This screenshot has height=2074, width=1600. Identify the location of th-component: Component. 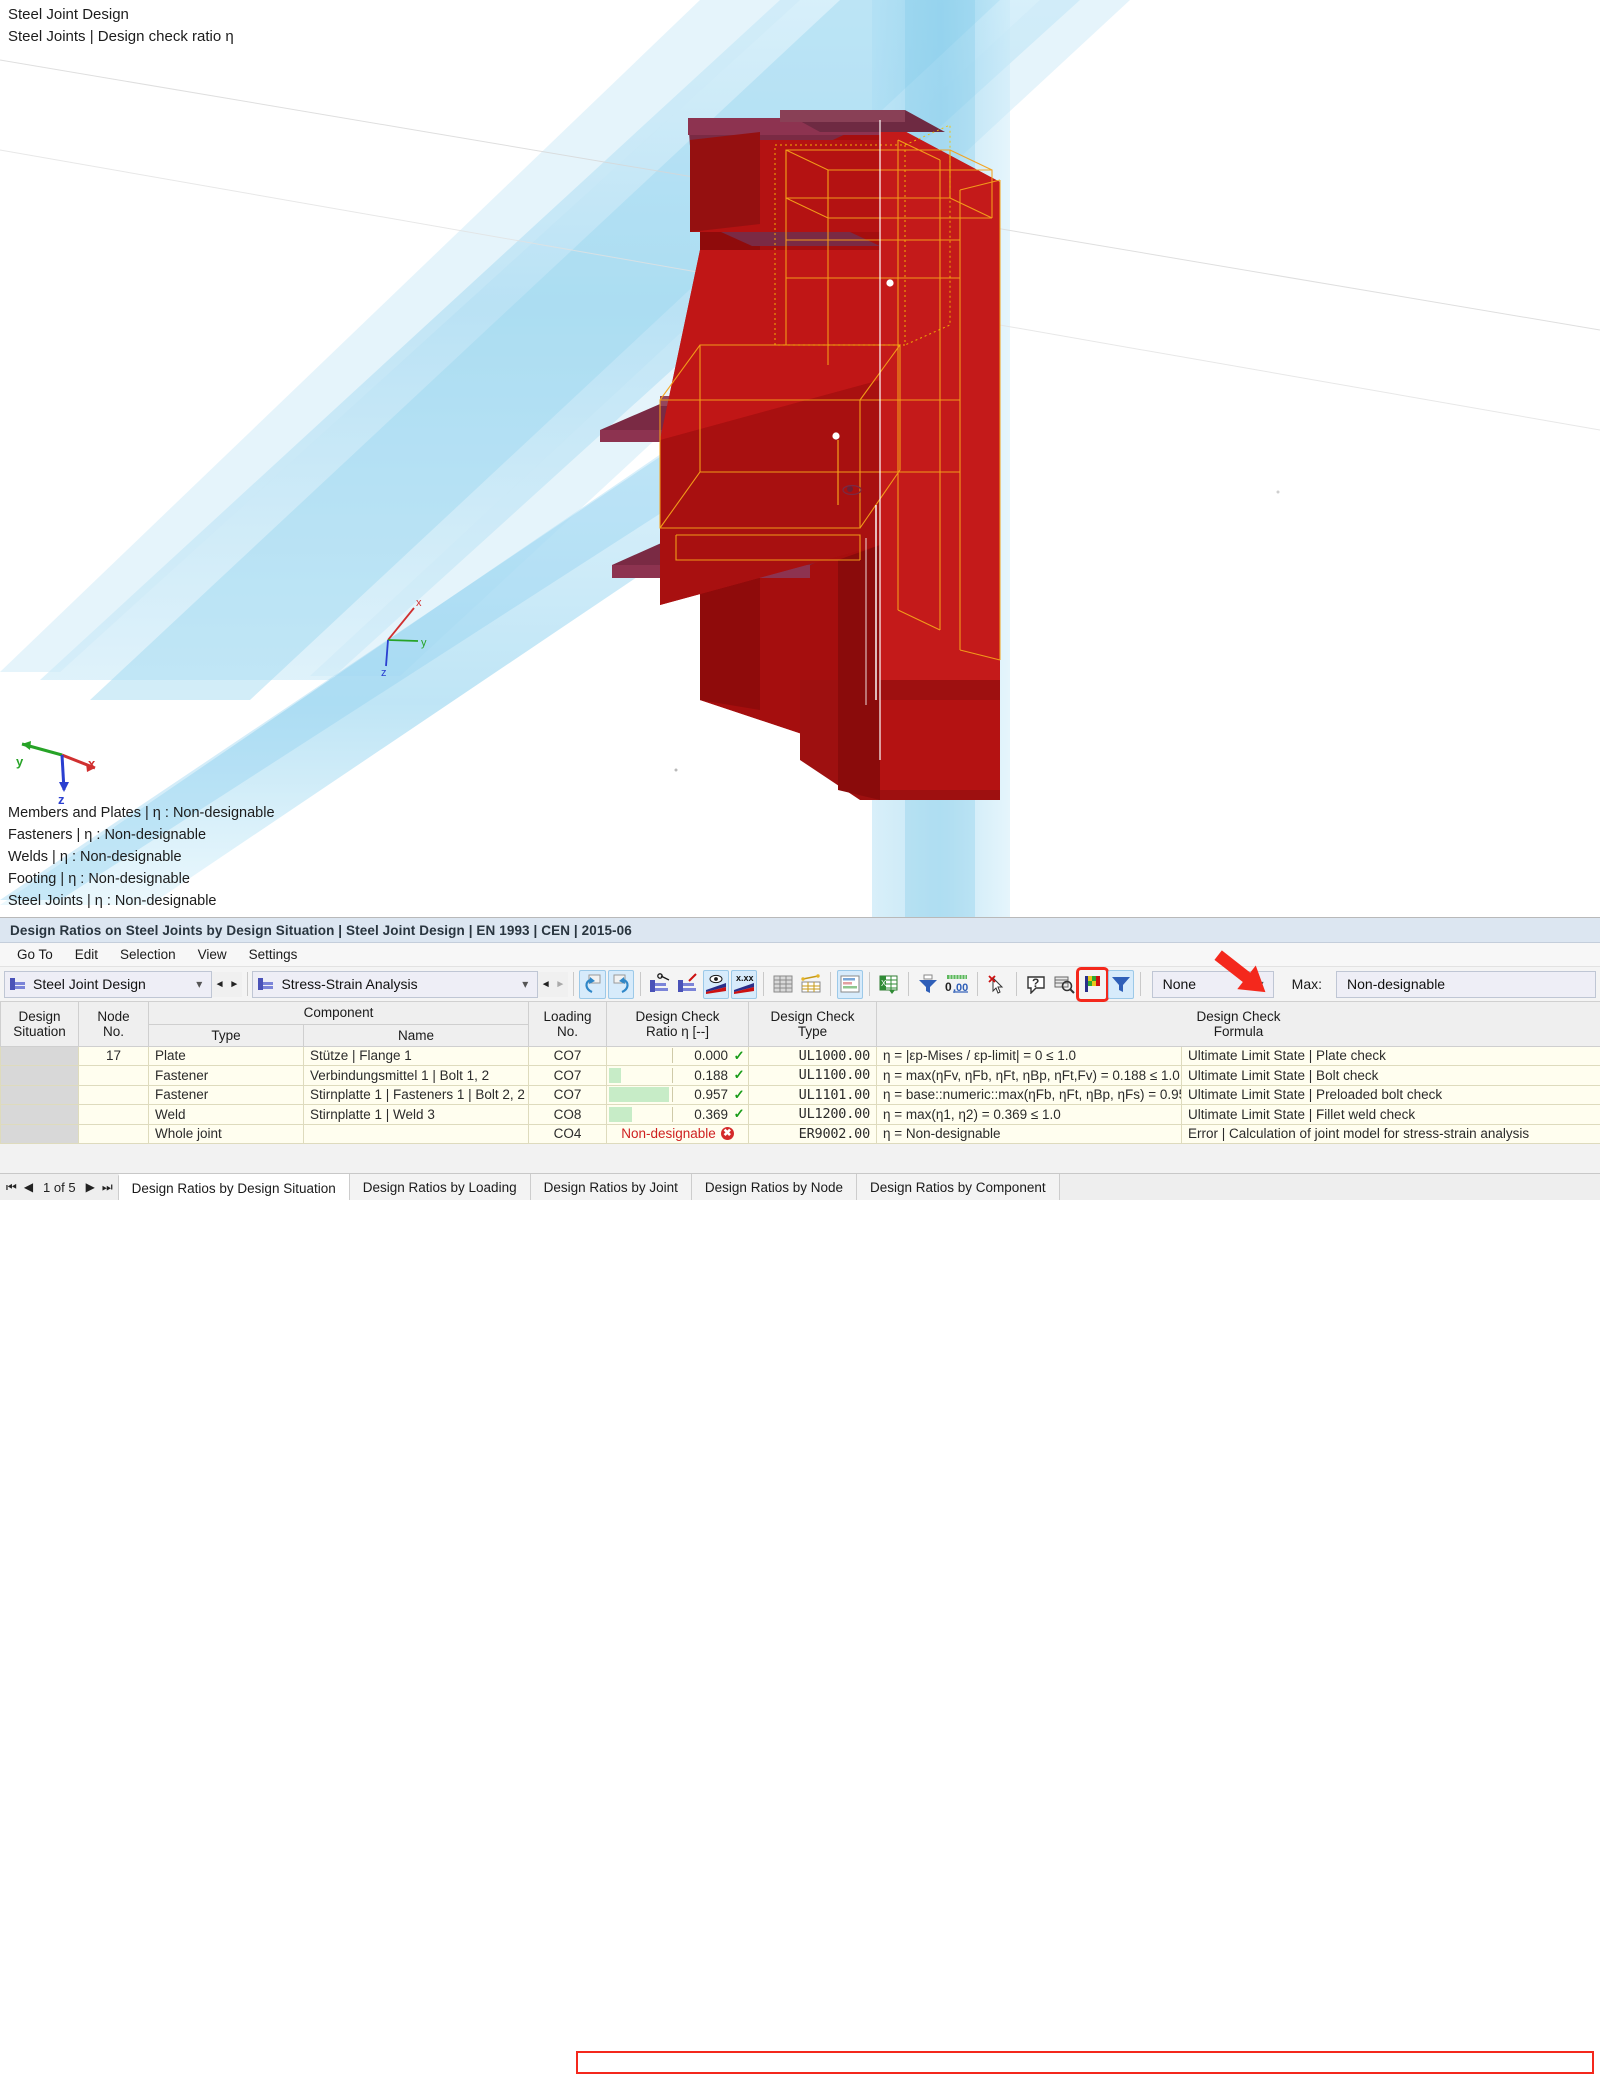
(339, 1013).